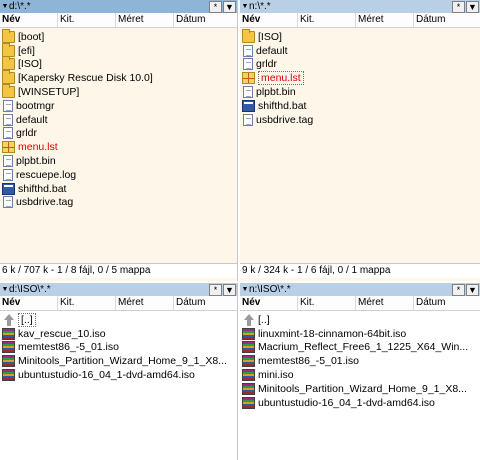  What do you see at coordinates (30, 289) in the screenshot?
I see `path-label: d:\ISO\*.*` at bounding box center [30, 289].